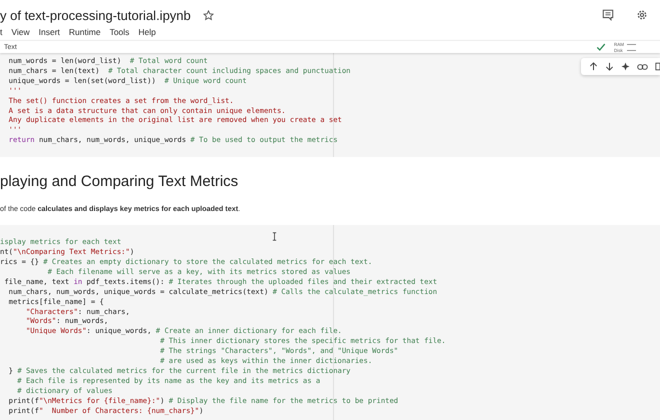 This screenshot has height=420, width=660. Describe the element at coordinates (274, 237) in the screenshot. I see `text-cursor-icon` at that location.